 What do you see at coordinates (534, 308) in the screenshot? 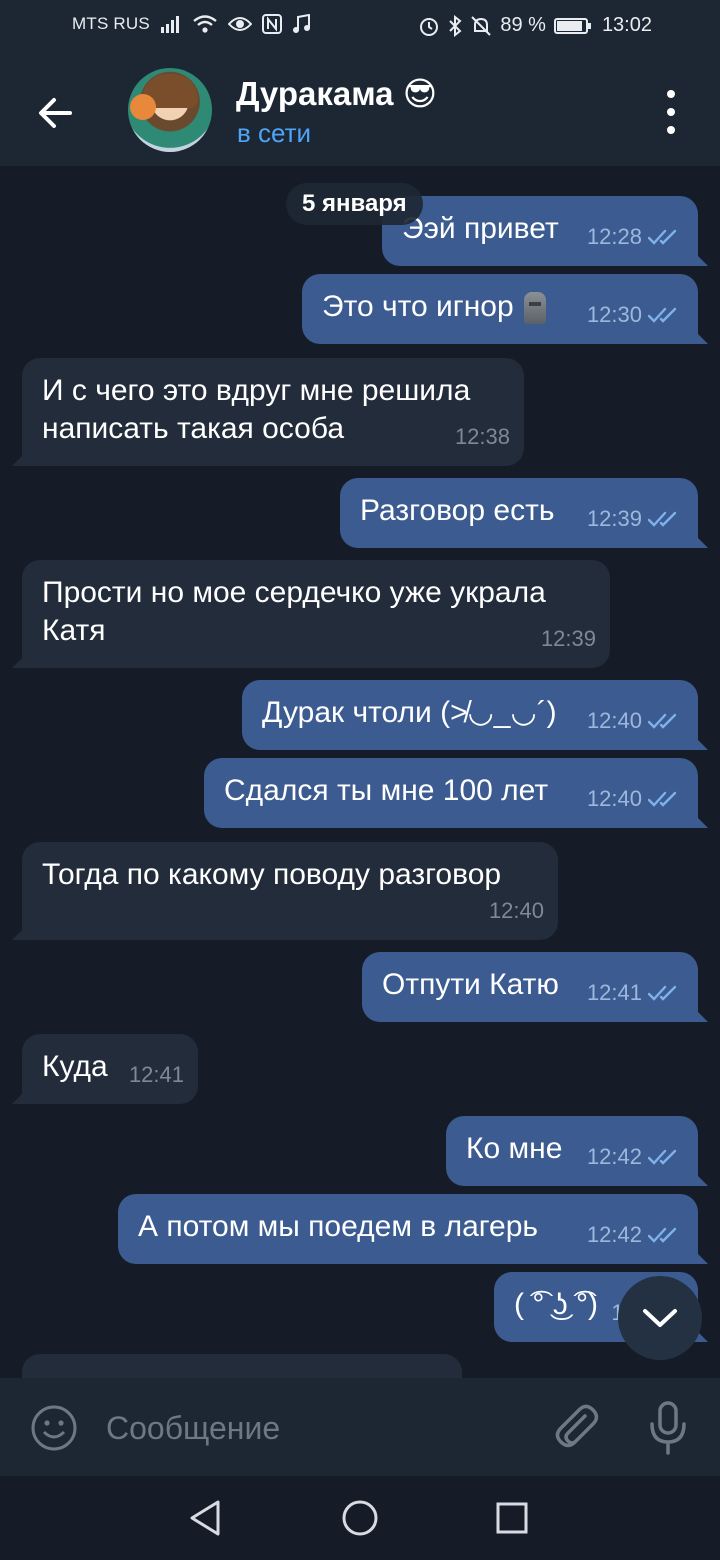
I see `moai-icon` at bounding box center [534, 308].